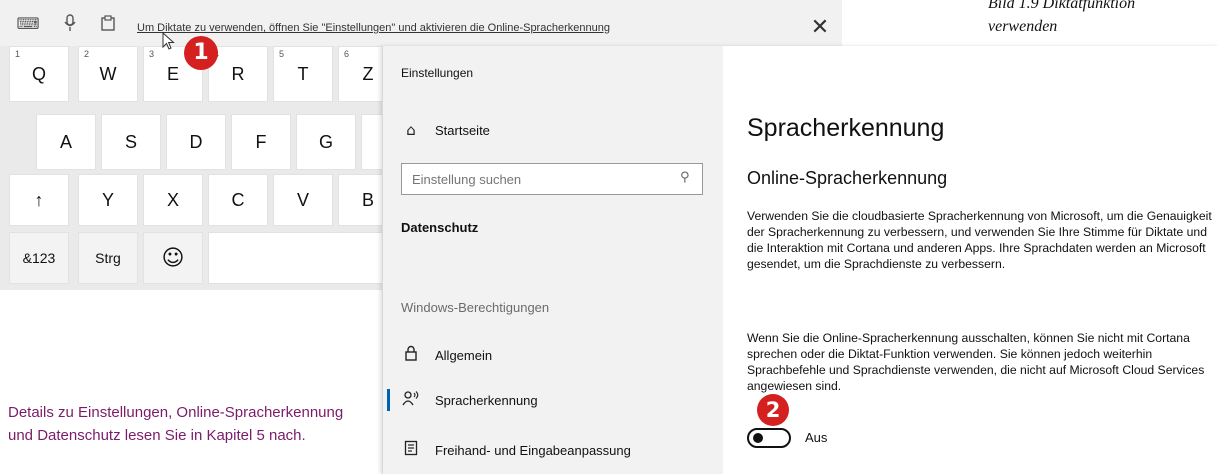 The image size is (1219, 474). What do you see at coordinates (1062, 6) in the screenshot?
I see `caption-line-1: Bild 1.9 Diktatfunktion` at bounding box center [1062, 6].